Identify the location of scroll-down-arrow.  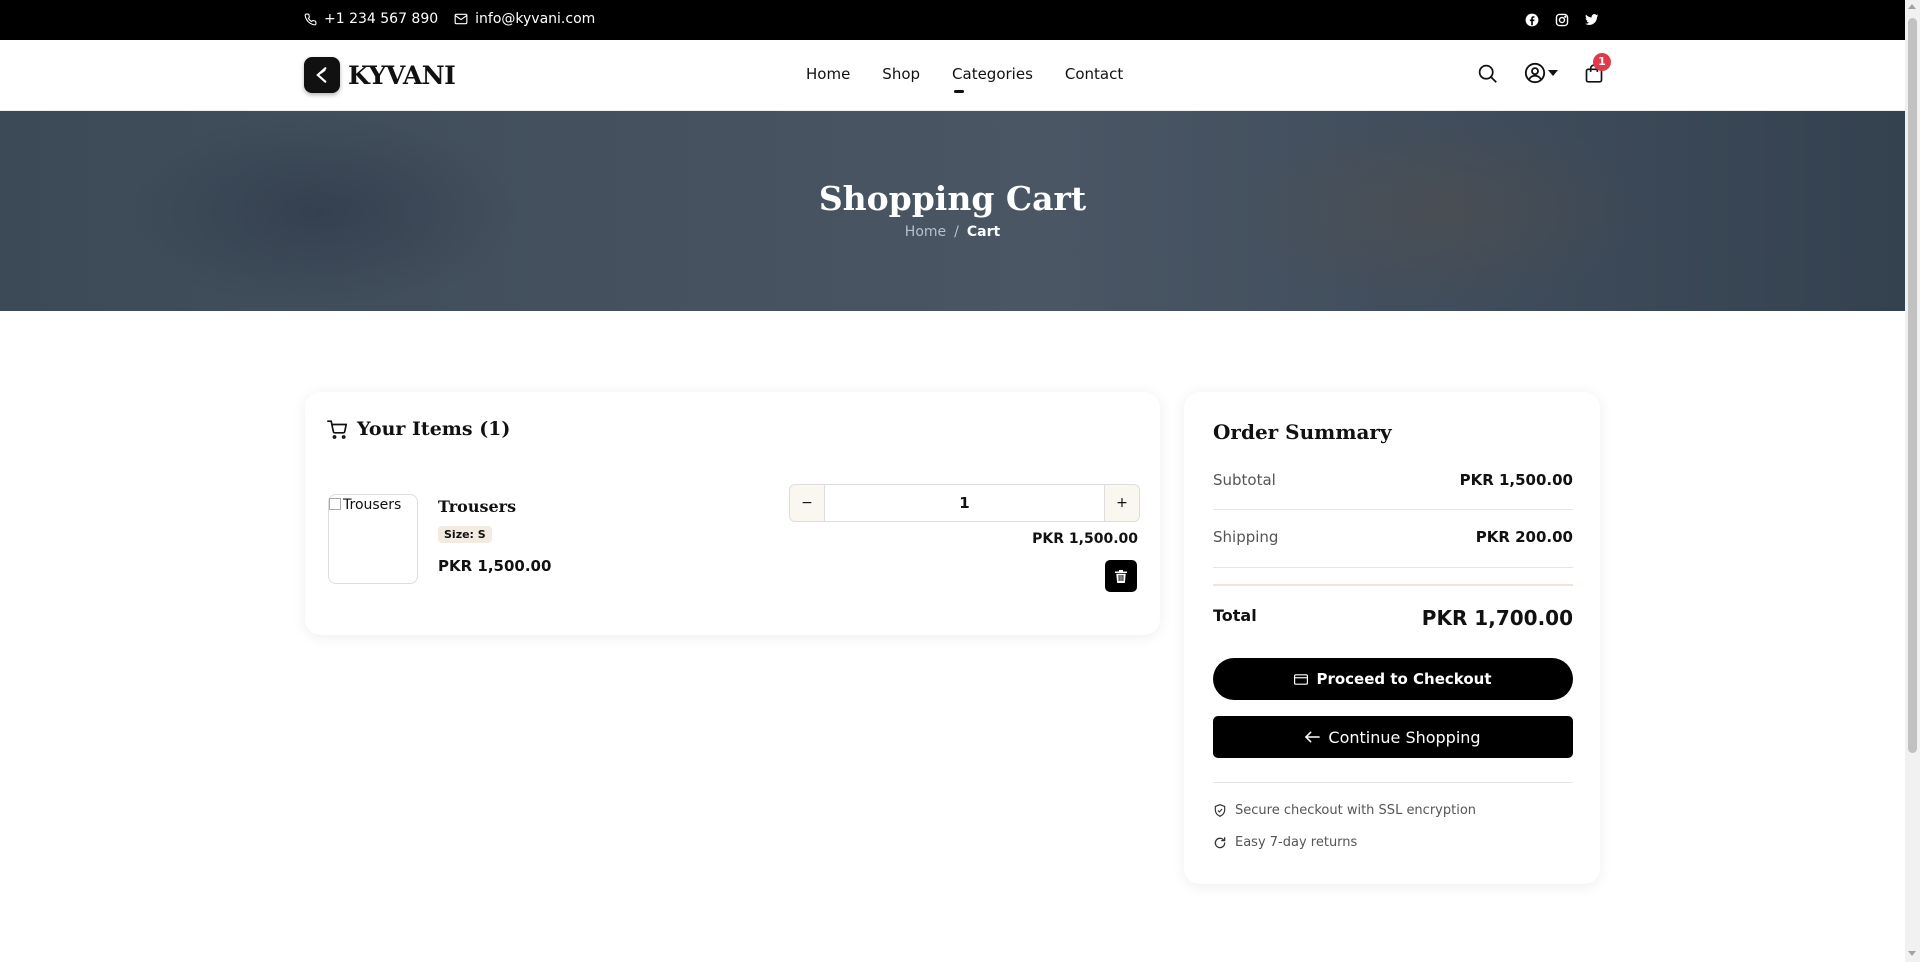
(1912, 953).